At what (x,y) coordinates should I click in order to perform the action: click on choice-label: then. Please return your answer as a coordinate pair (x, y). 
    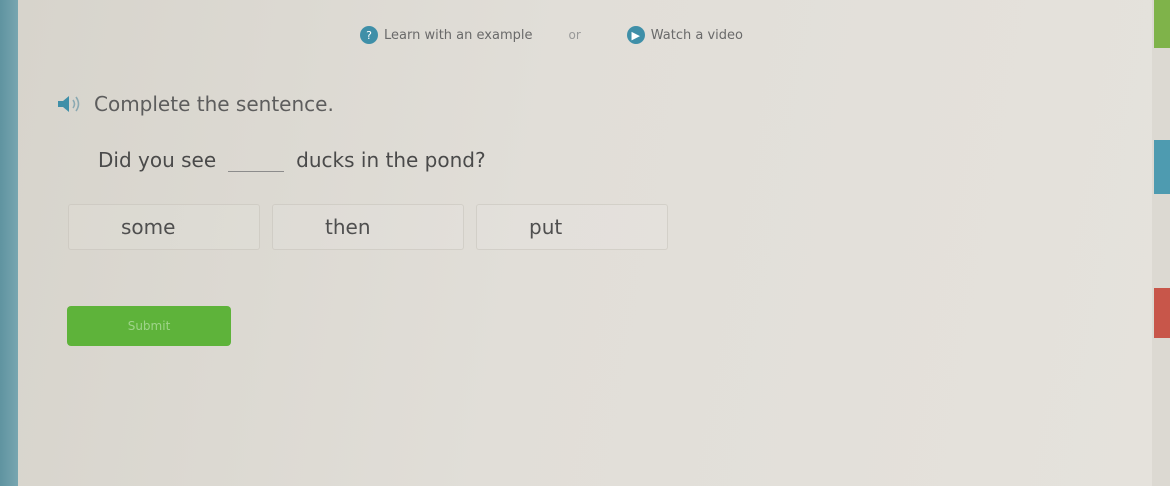
    Looking at the image, I should click on (348, 227).